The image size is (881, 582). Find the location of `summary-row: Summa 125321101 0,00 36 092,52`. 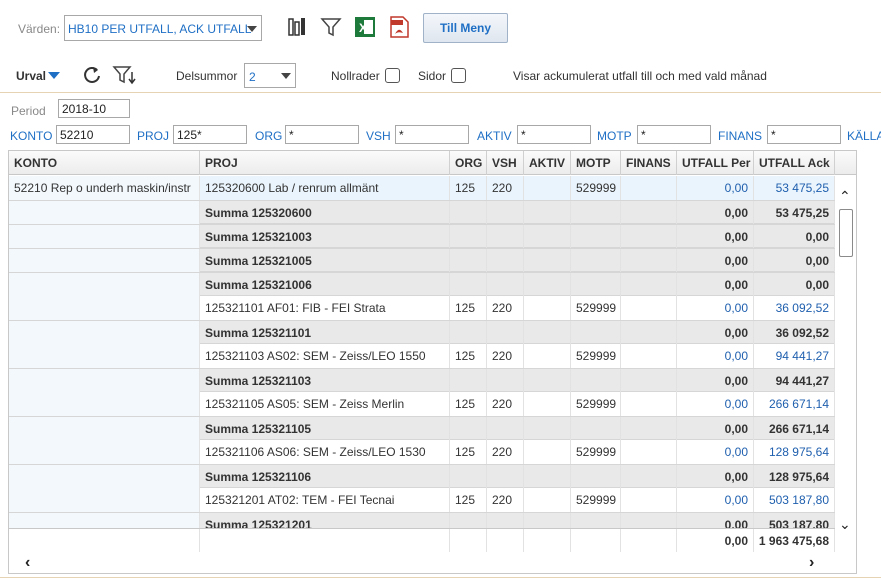

summary-row: Summa 125321101 0,00 36 092,52 is located at coordinates (422, 332).